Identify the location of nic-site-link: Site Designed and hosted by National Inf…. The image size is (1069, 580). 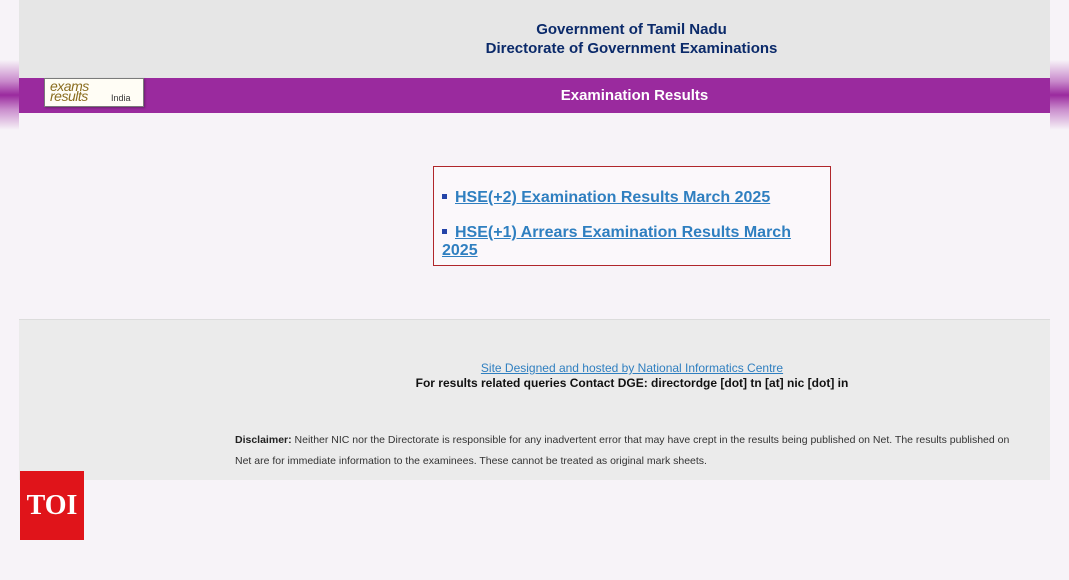
(534, 368).